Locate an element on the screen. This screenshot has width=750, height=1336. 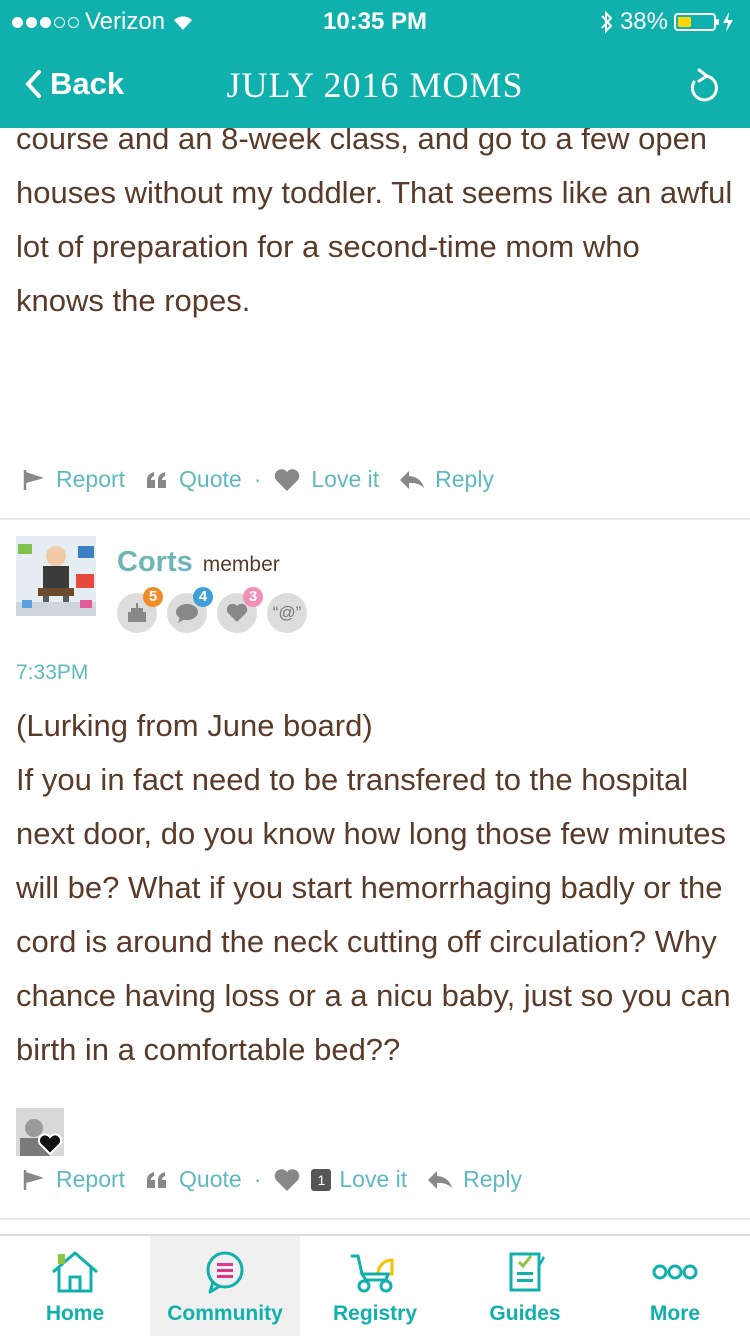
mention-icon: “@” is located at coordinates (287, 613).